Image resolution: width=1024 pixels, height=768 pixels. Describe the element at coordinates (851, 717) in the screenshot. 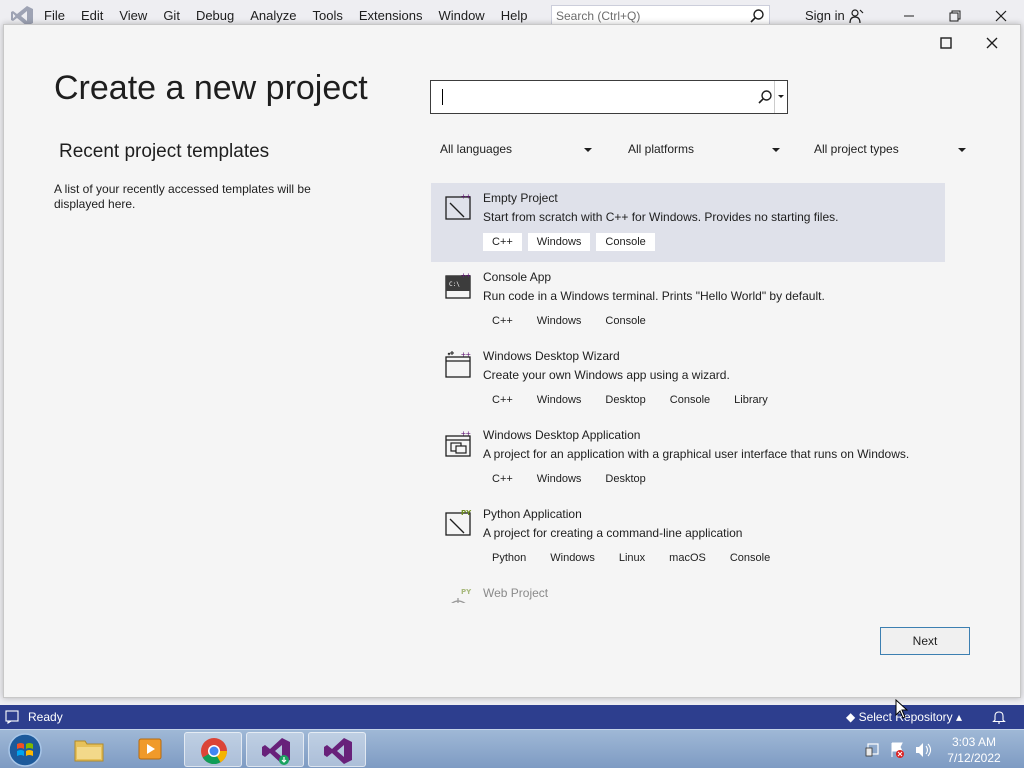

I see `git-diamond-icon: ◆` at that location.